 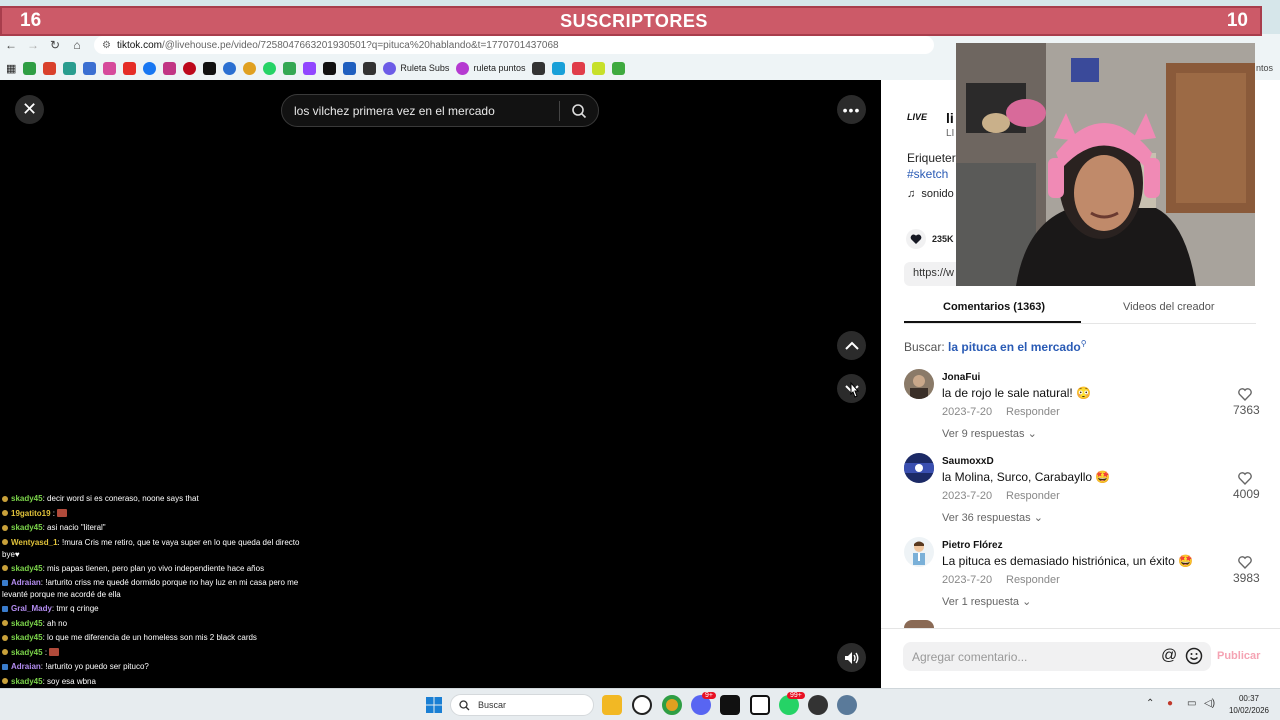 What do you see at coordinates (1194, 656) in the screenshot?
I see `emoji-icon` at bounding box center [1194, 656].